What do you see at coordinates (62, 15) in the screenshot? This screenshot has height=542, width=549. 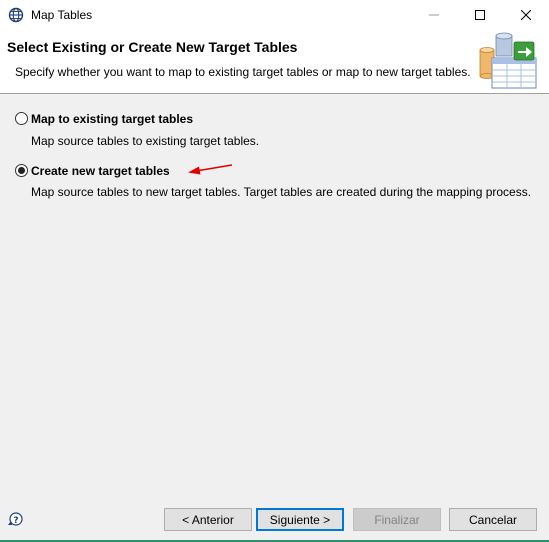 I see `window-title: Map Tables` at bounding box center [62, 15].